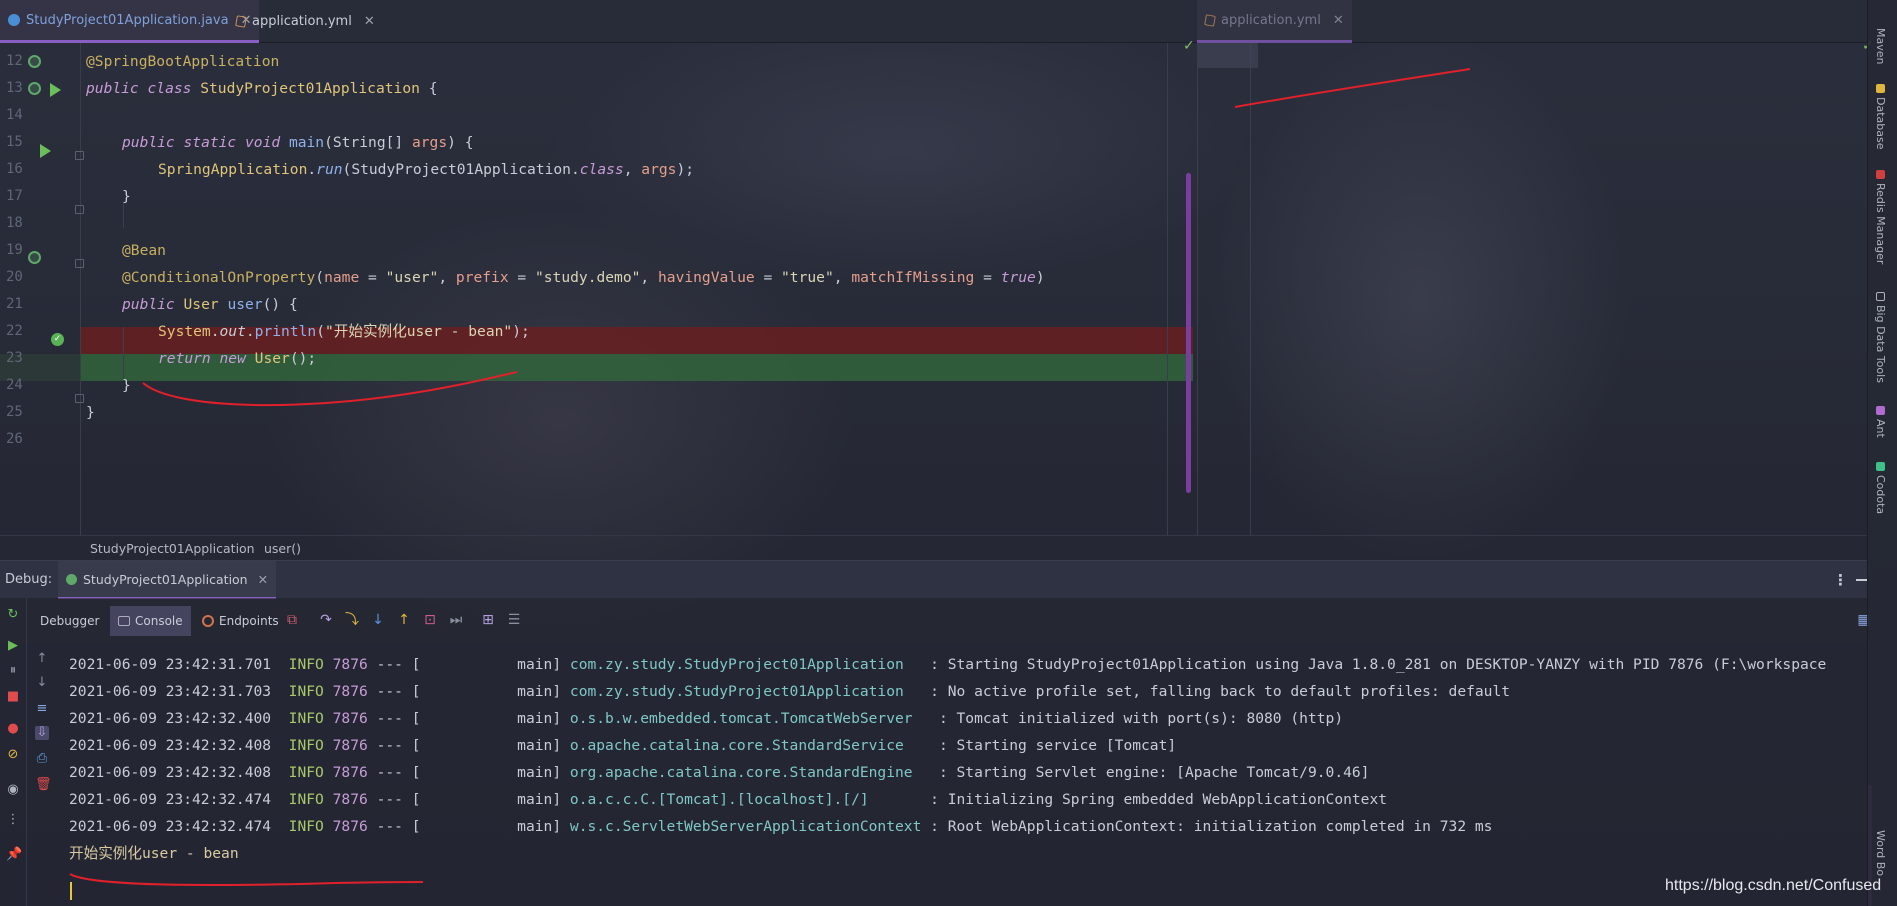 This screenshot has height=906, width=1897. I want to click on evaluate-expression-icon: ⊞, so click(488, 620).